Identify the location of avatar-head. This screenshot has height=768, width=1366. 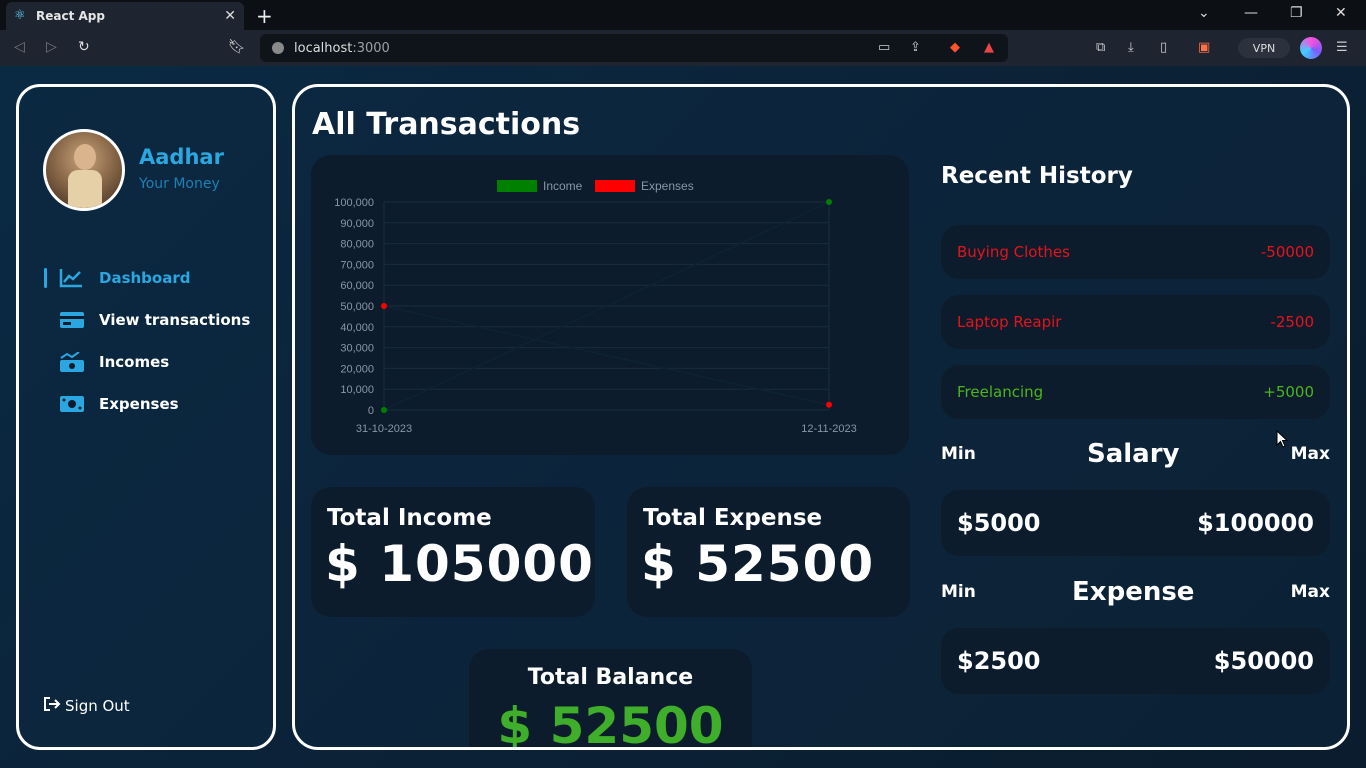
(85, 157).